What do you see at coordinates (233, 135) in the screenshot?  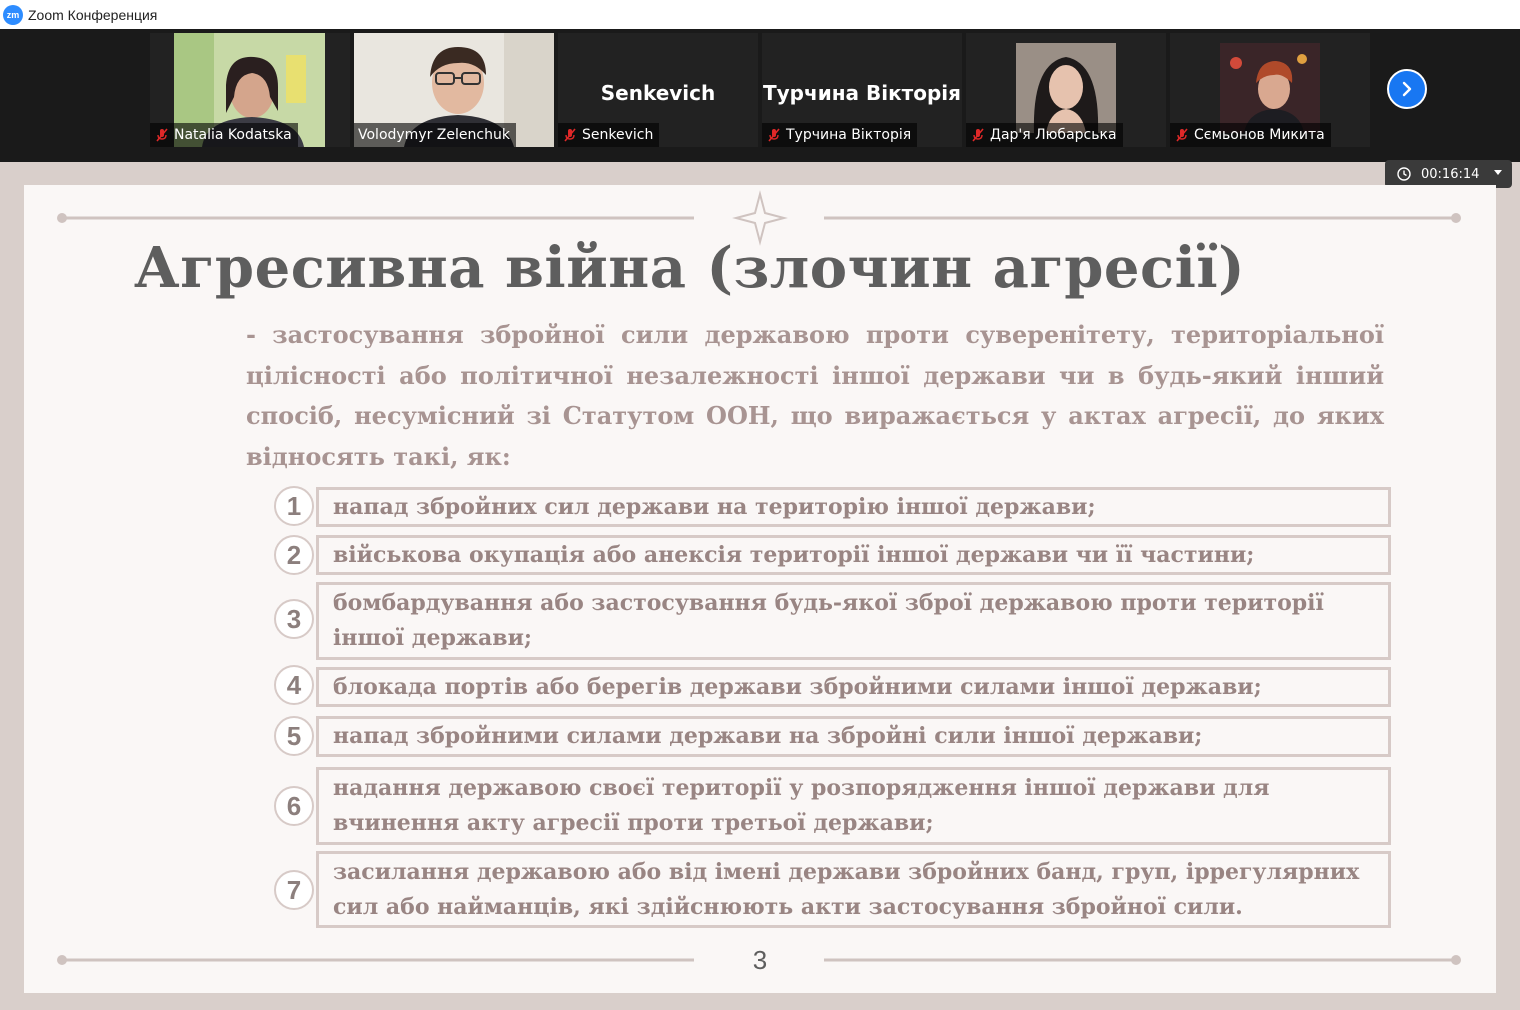 I see `participant-name: Natalia Kodatska` at bounding box center [233, 135].